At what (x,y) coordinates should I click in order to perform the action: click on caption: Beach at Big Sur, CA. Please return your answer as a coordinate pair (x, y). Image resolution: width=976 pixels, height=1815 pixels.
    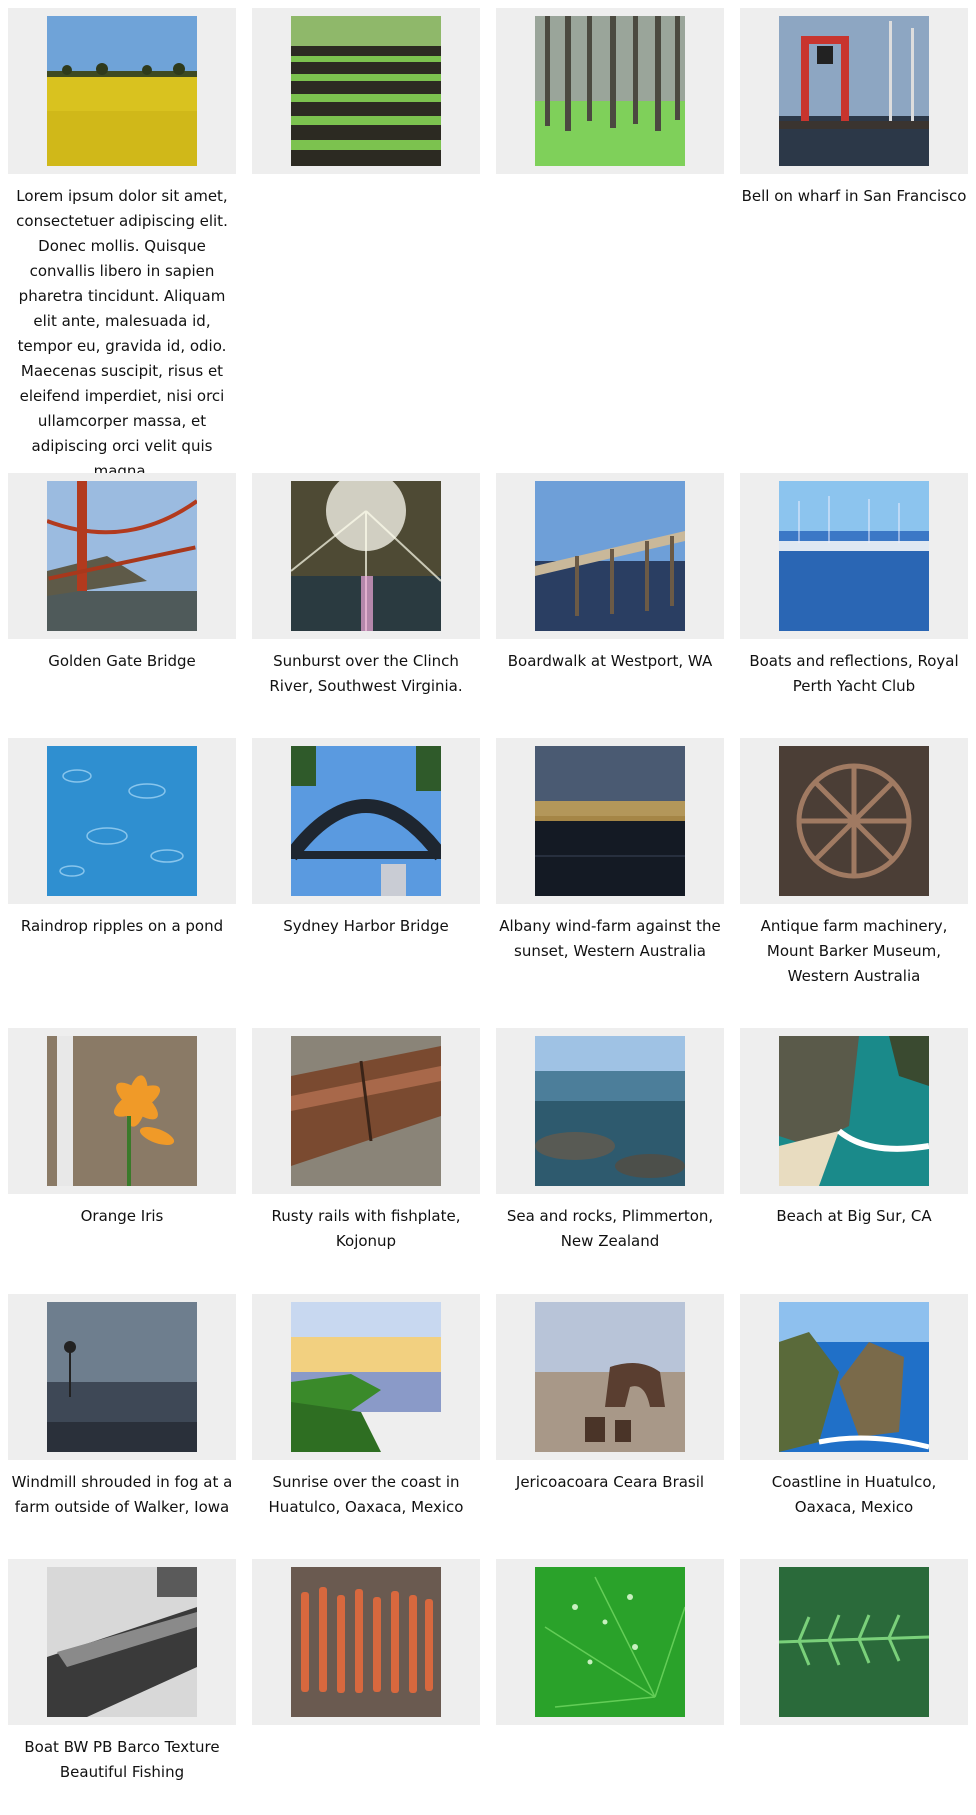
    Looking at the image, I should click on (854, 1216).